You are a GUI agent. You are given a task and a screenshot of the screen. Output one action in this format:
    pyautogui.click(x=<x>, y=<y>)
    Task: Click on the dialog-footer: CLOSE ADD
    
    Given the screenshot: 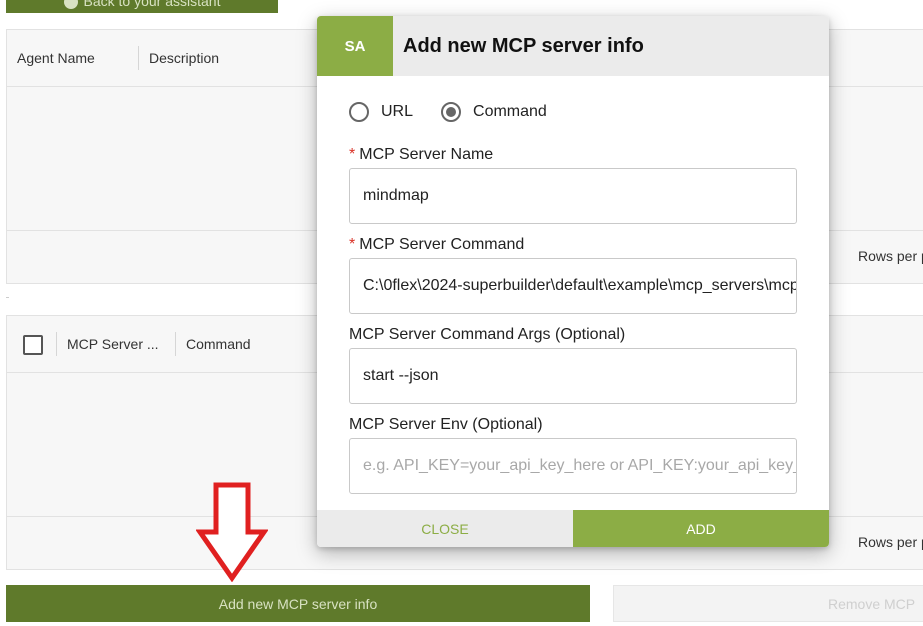 What is the action you would take?
    pyautogui.click(x=573, y=528)
    